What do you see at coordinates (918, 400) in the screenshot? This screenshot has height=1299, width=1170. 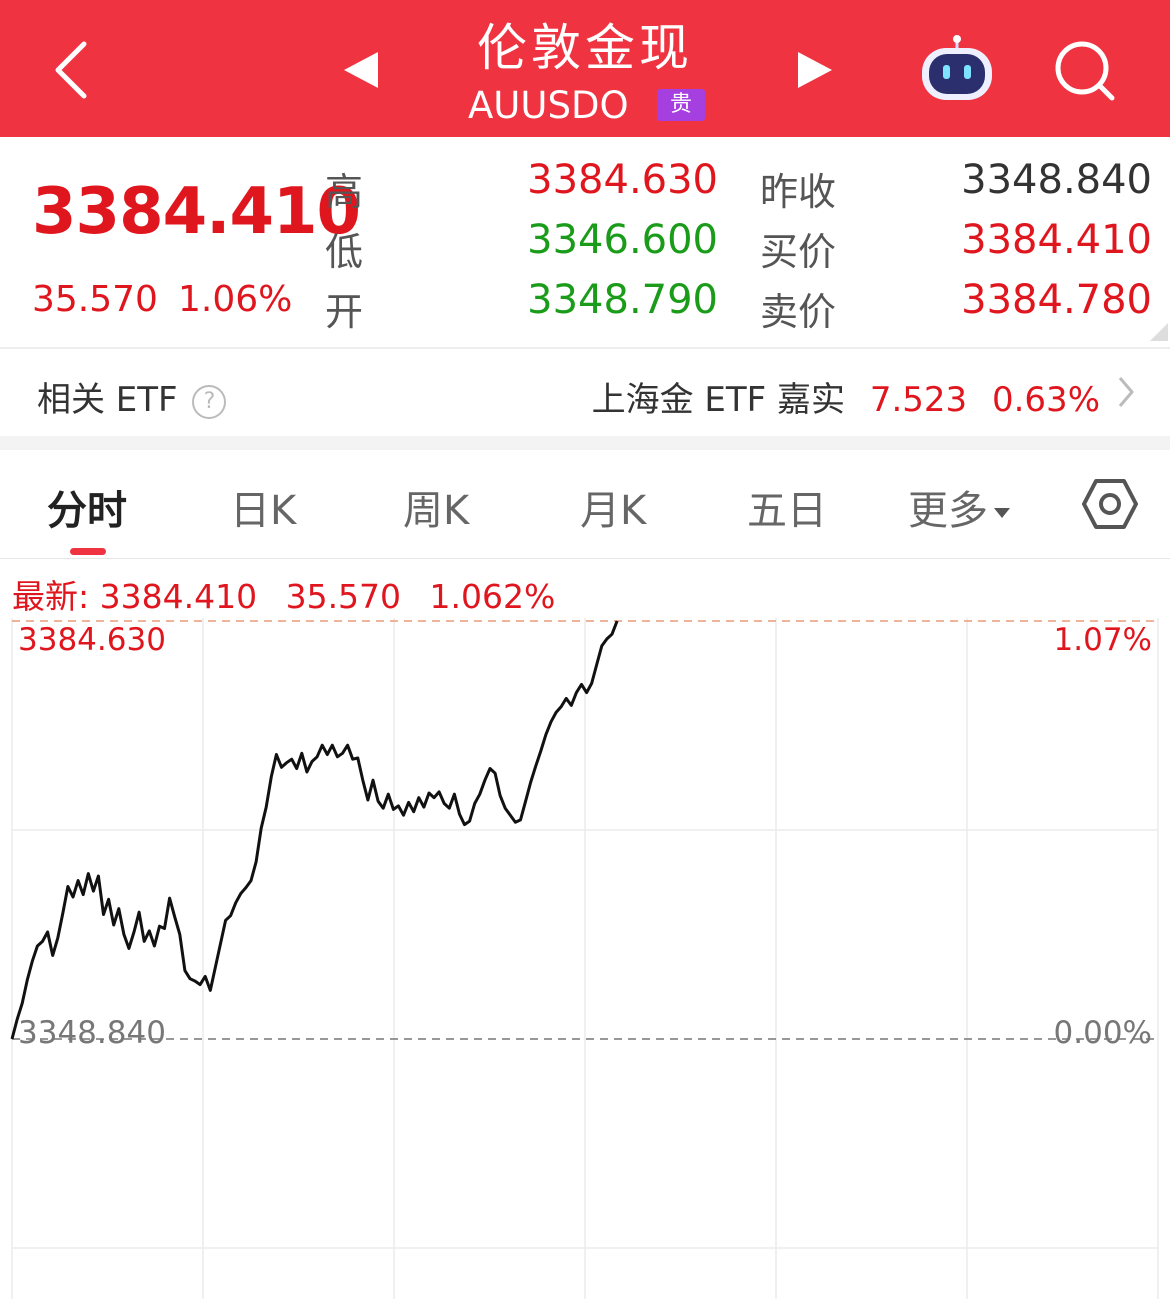 I see `etf-price: 7.523` at bounding box center [918, 400].